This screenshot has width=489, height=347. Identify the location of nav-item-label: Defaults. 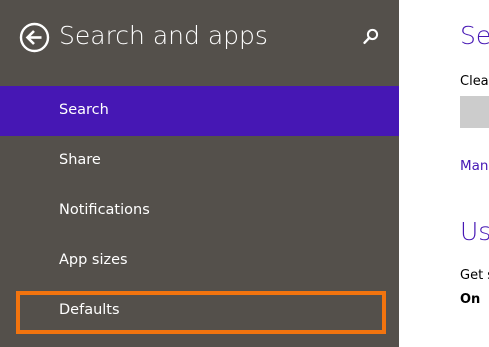
(89, 310).